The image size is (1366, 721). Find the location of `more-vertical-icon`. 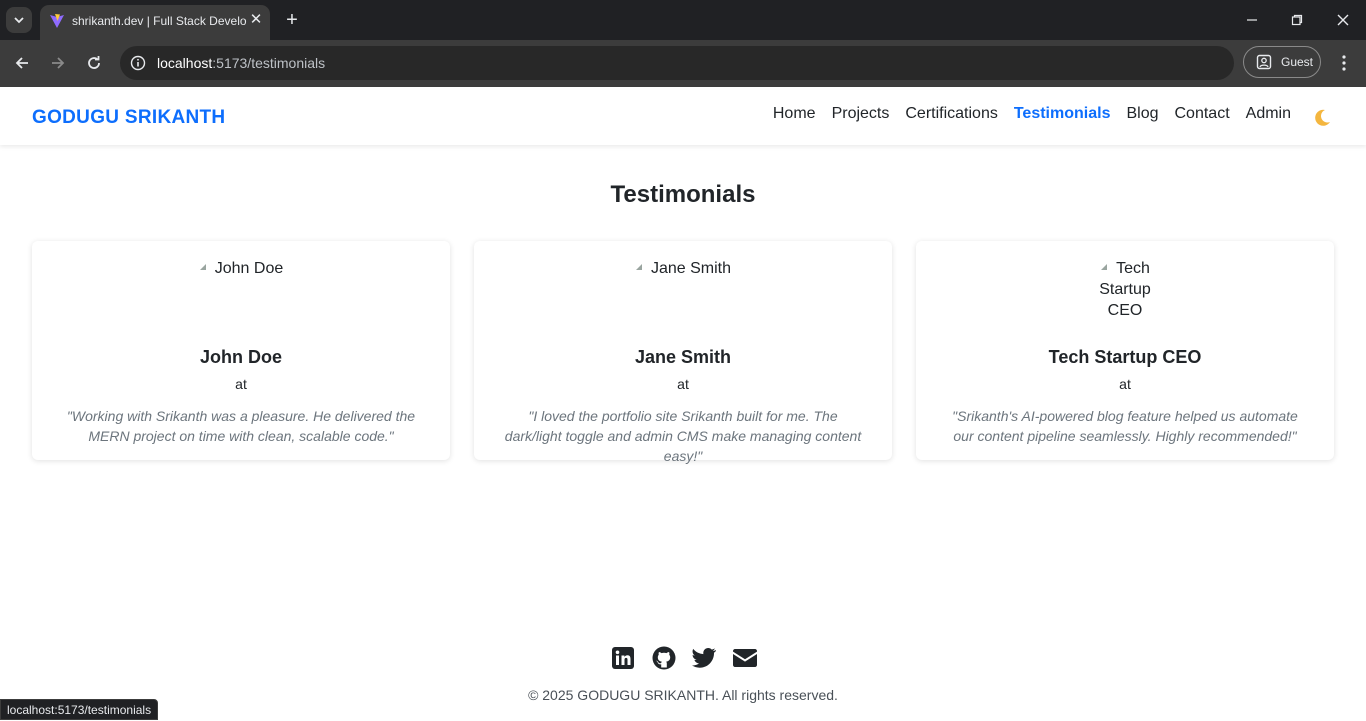

more-vertical-icon is located at coordinates (1344, 63).